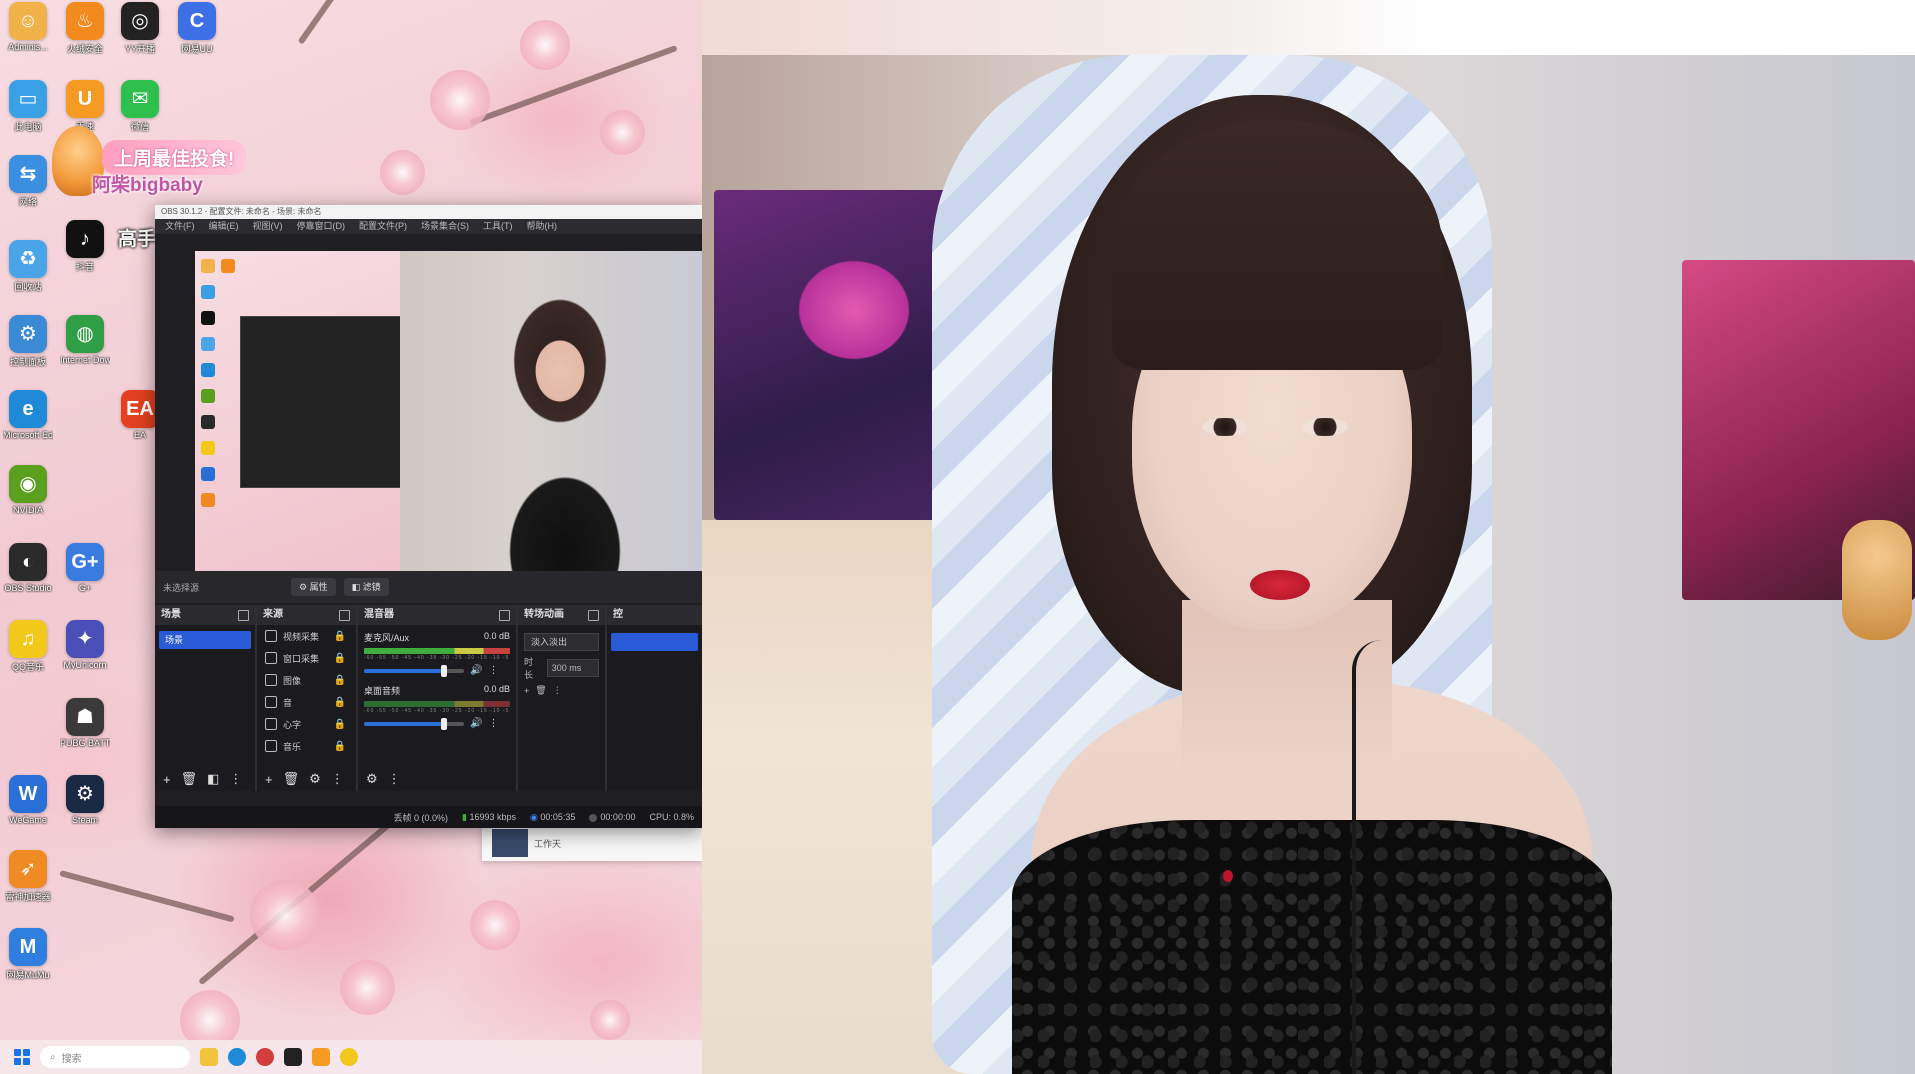 The image size is (1915, 1074). I want to click on desktop-icon-obs: ◐ OBS Studio, so click(28, 568).